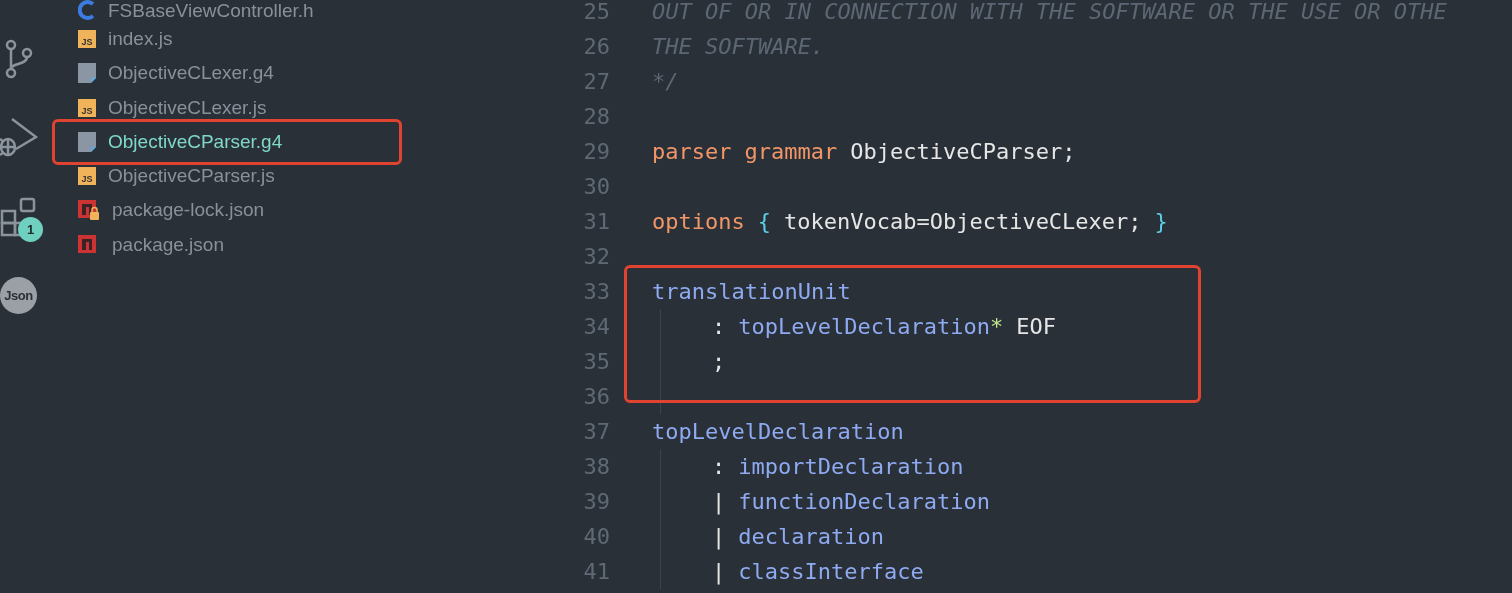 This screenshot has height=593, width=1512. Describe the element at coordinates (997, 327) in the screenshot. I see `code-token: *` at that location.